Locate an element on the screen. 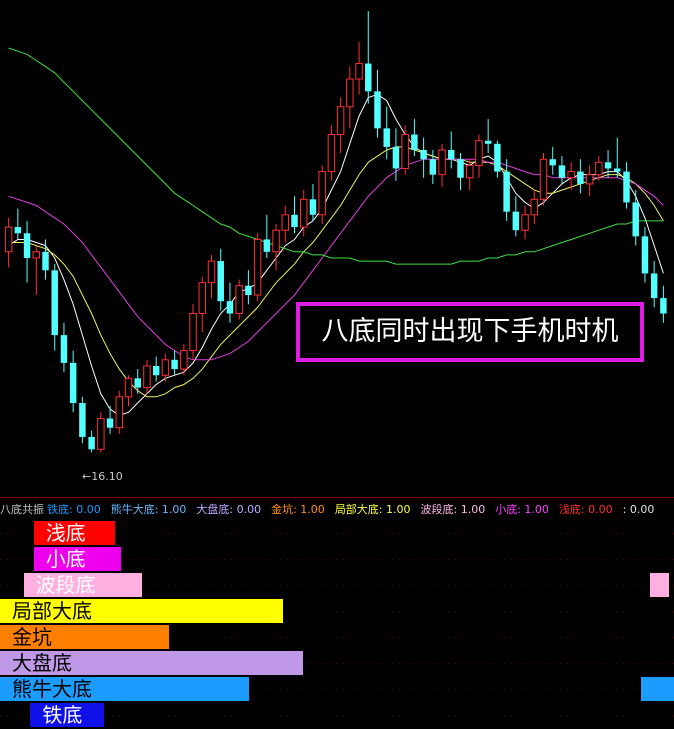 Image resolution: width=674 pixels, height=729 pixels. legend-item: 大盘底: 0.00 is located at coordinates (229, 509).